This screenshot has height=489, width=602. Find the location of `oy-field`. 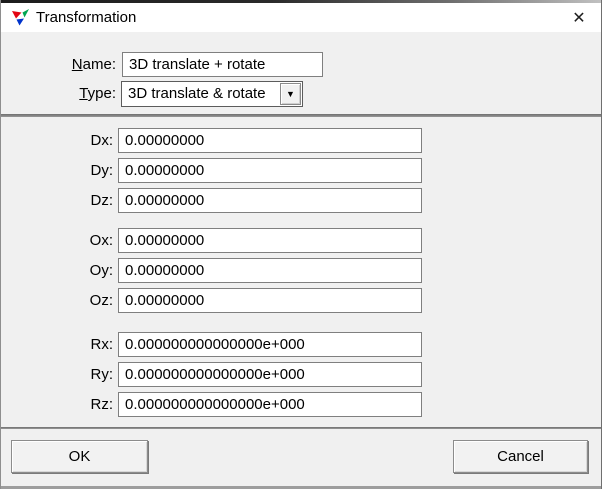

oy-field is located at coordinates (270, 270).